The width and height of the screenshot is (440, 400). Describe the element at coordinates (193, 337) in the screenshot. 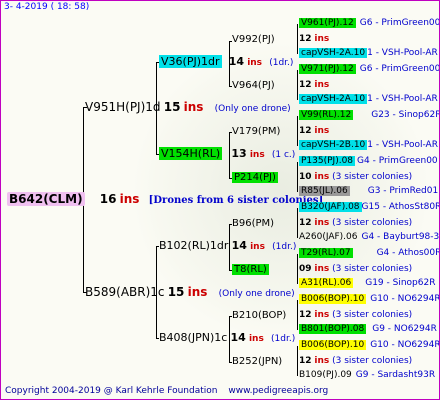

I see `gen2-name: B408(JPN)1c` at that location.